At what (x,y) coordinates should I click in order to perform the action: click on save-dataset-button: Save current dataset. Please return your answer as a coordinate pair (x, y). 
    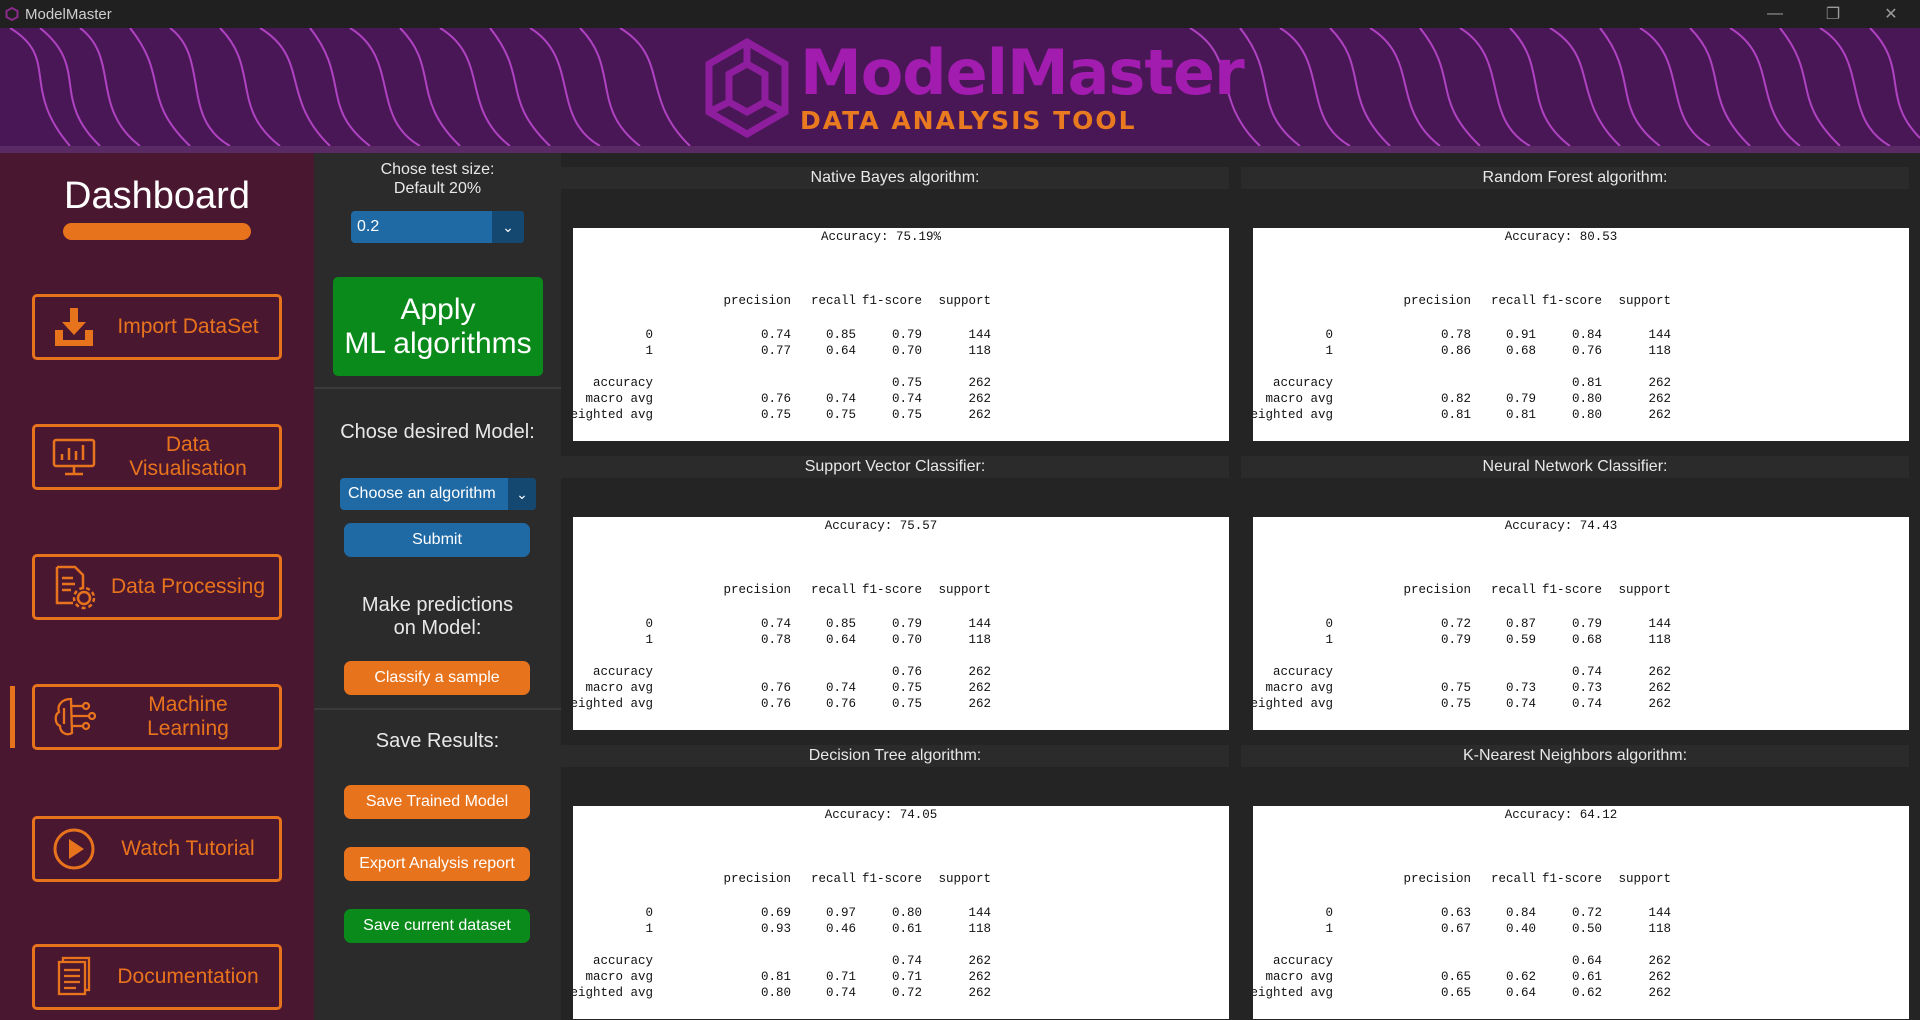
    Looking at the image, I should click on (437, 926).